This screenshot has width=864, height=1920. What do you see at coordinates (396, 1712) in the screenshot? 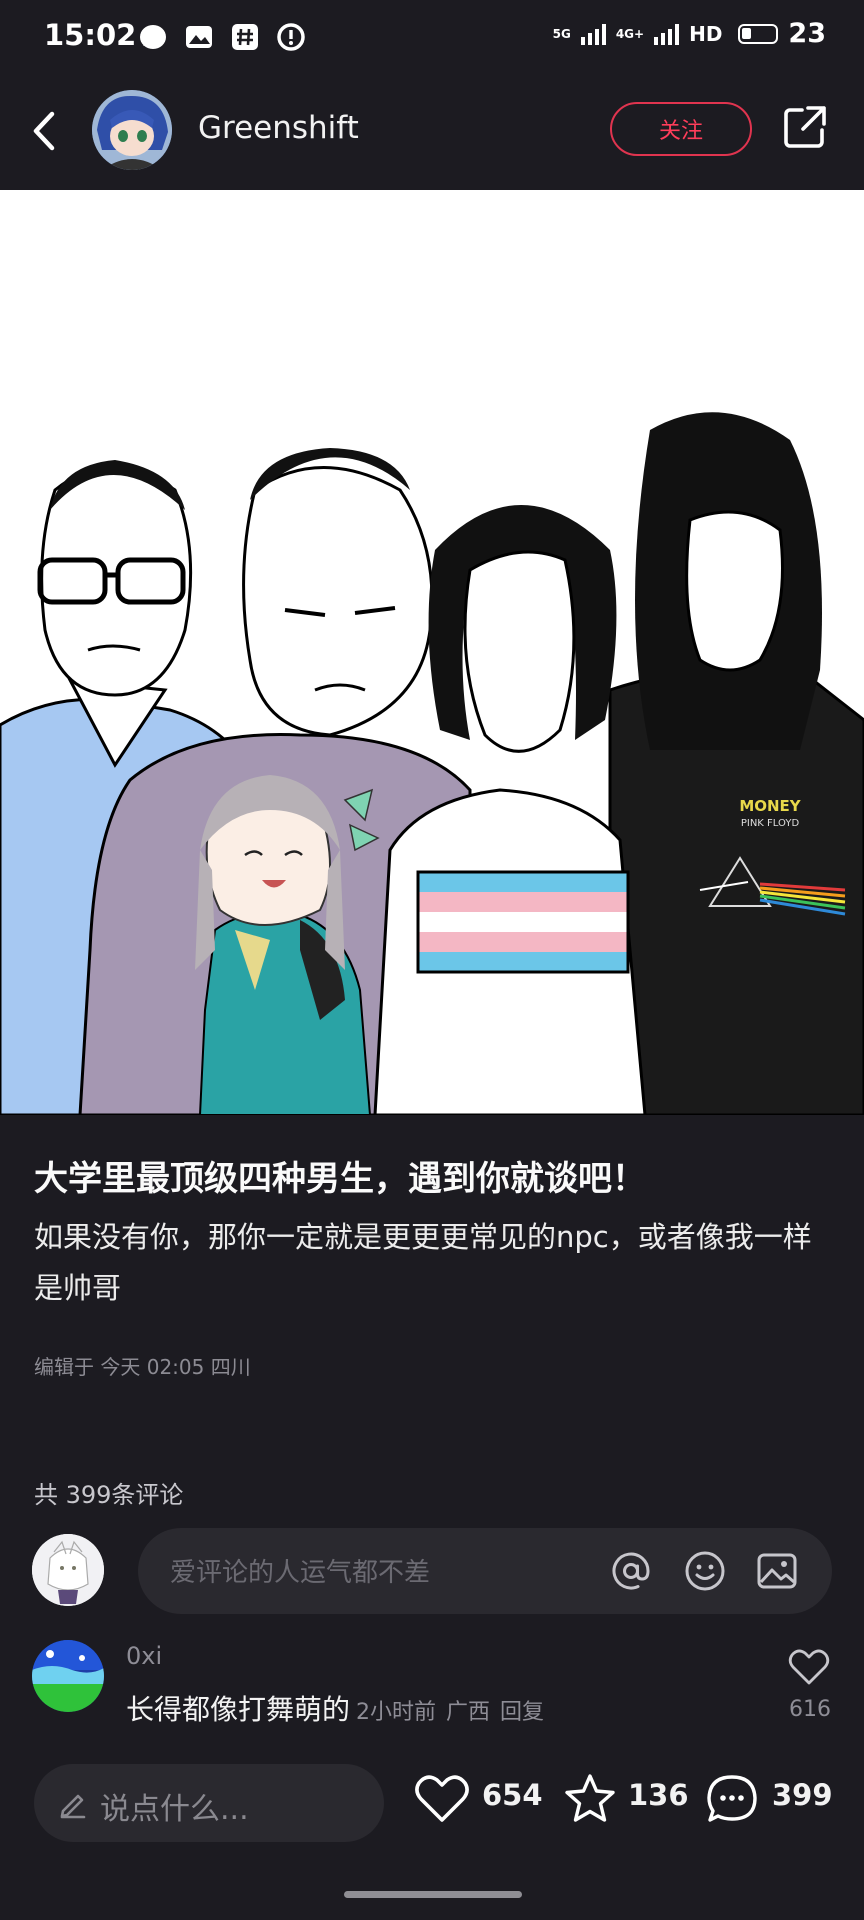
I see `comment-time: 2小时前` at bounding box center [396, 1712].